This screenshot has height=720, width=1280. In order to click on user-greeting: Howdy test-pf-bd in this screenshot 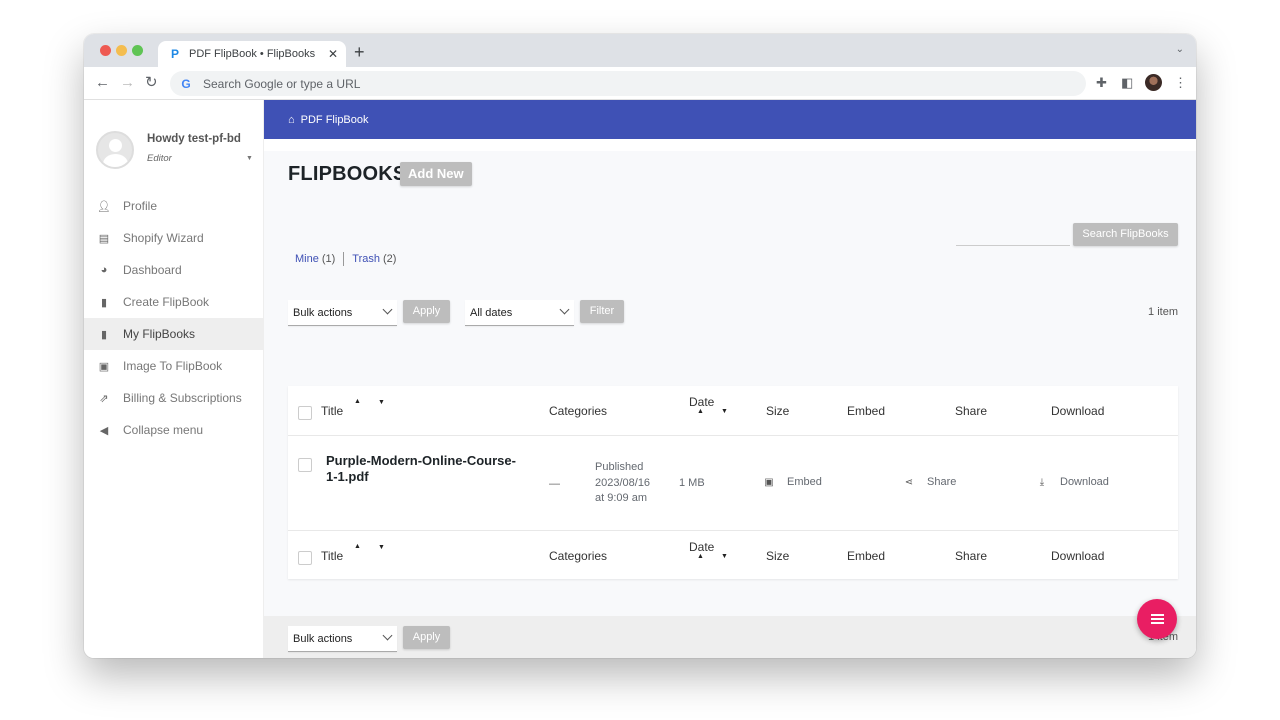, I will do `click(194, 139)`.